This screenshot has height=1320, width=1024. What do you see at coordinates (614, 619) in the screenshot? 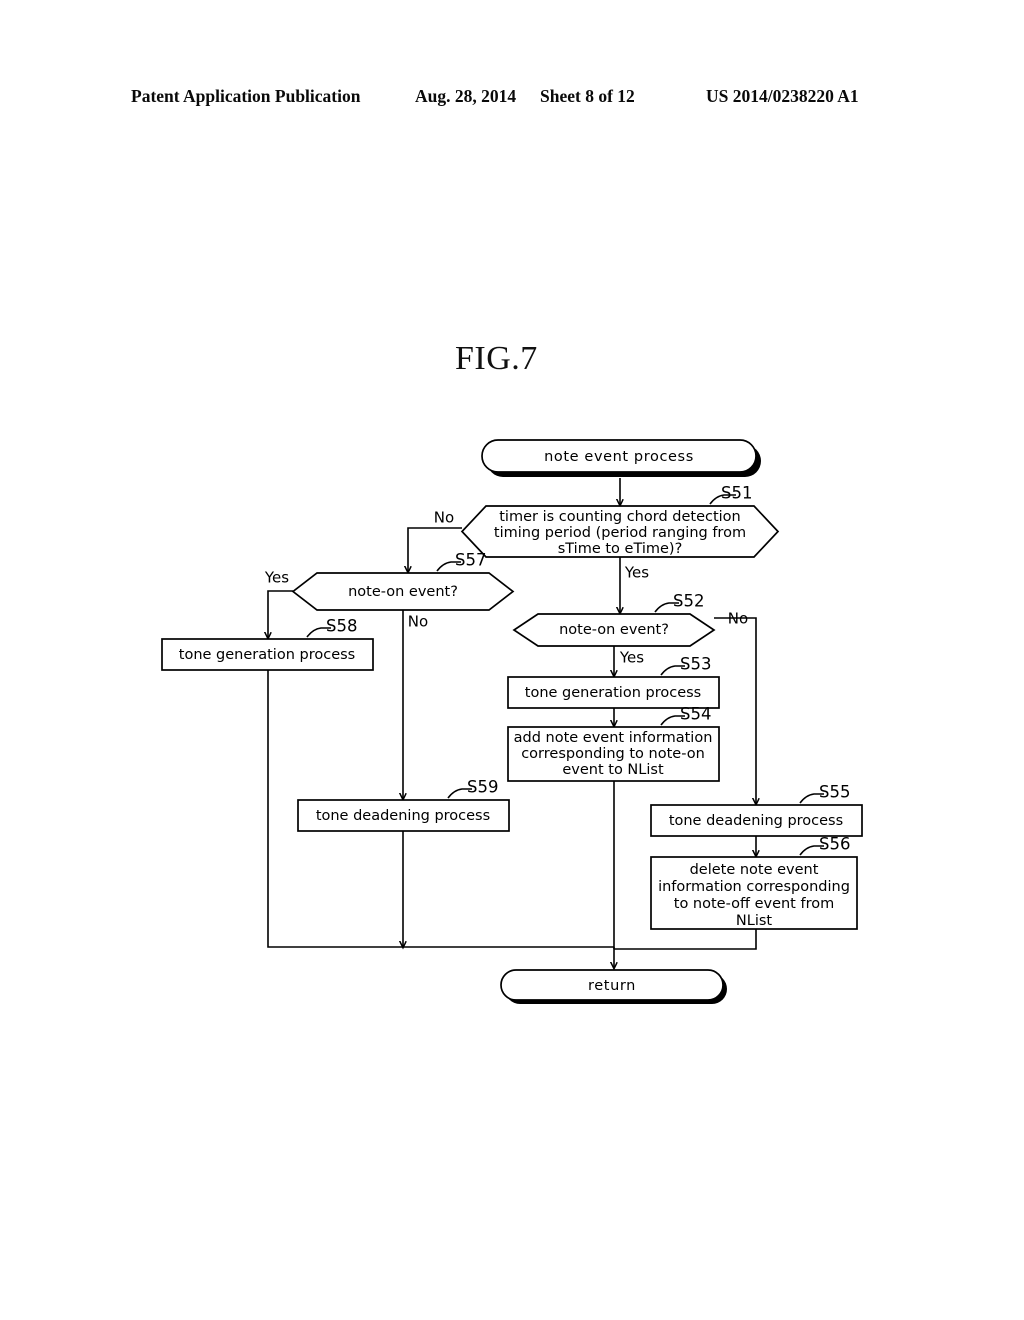
I see `flow-node-s52: note-on event? S52` at bounding box center [614, 619].